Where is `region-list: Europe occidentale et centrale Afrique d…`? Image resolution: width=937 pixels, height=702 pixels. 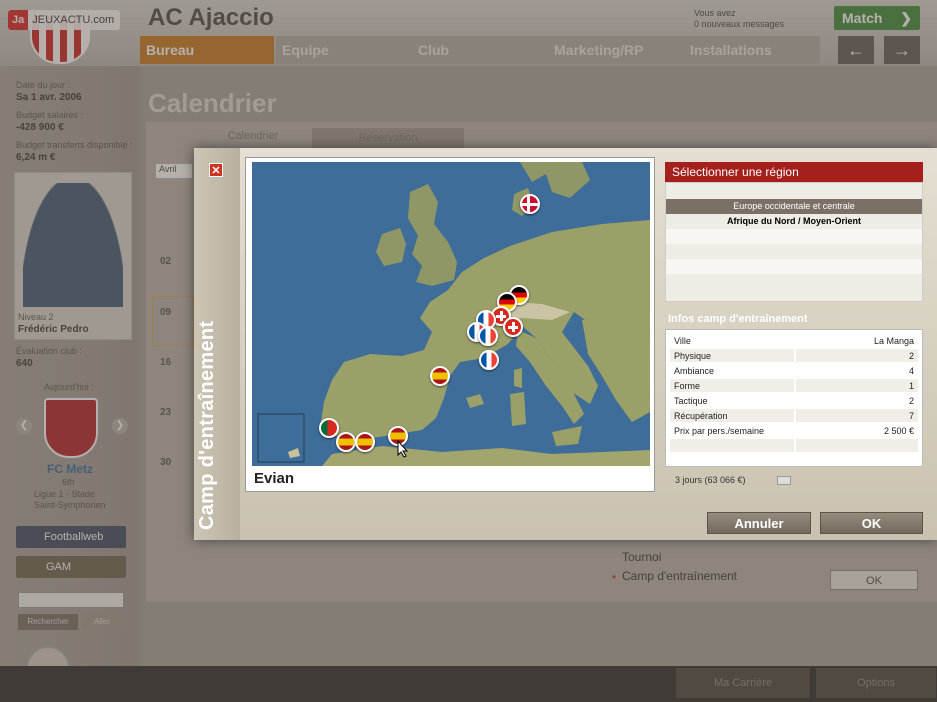
region-list: Europe occidentale et centrale Afrique d… is located at coordinates (794, 242).